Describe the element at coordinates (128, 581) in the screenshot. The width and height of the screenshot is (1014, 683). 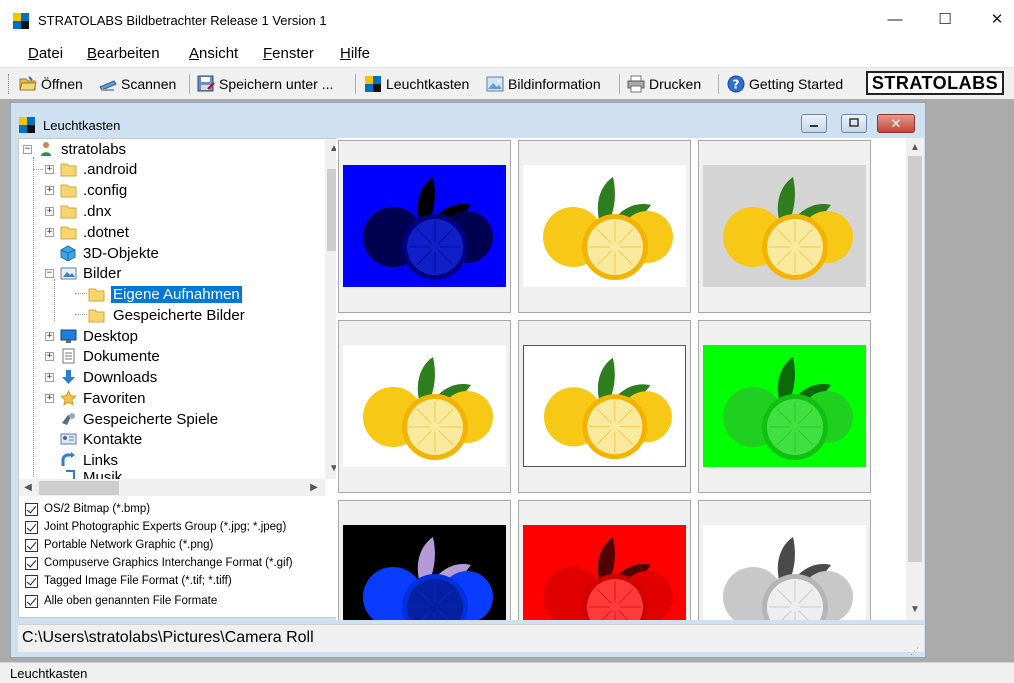
I see `format-tiff: Tagged Image File Format (*.tif; *.tiff)` at that location.